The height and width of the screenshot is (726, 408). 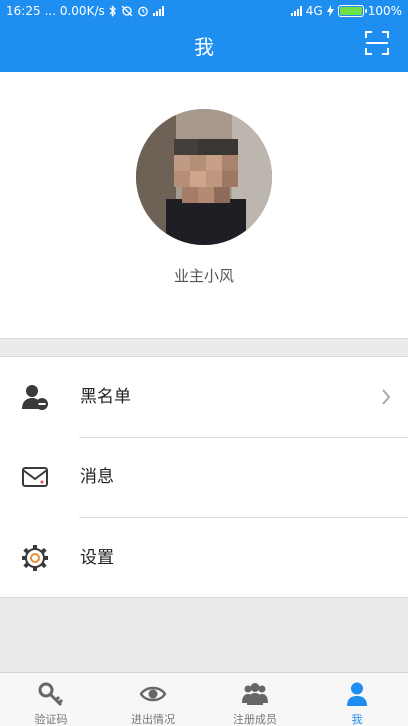 What do you see at coordinates (204, 397) in the screenshot?
I see `menu-item-blacklist: 黑名单` at bounding box center [204, 397].